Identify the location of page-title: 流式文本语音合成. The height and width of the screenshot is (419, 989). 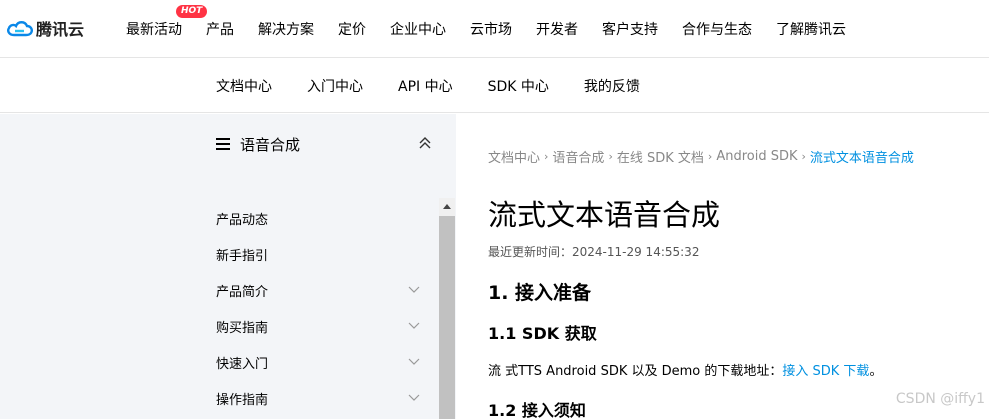
(604, 215).